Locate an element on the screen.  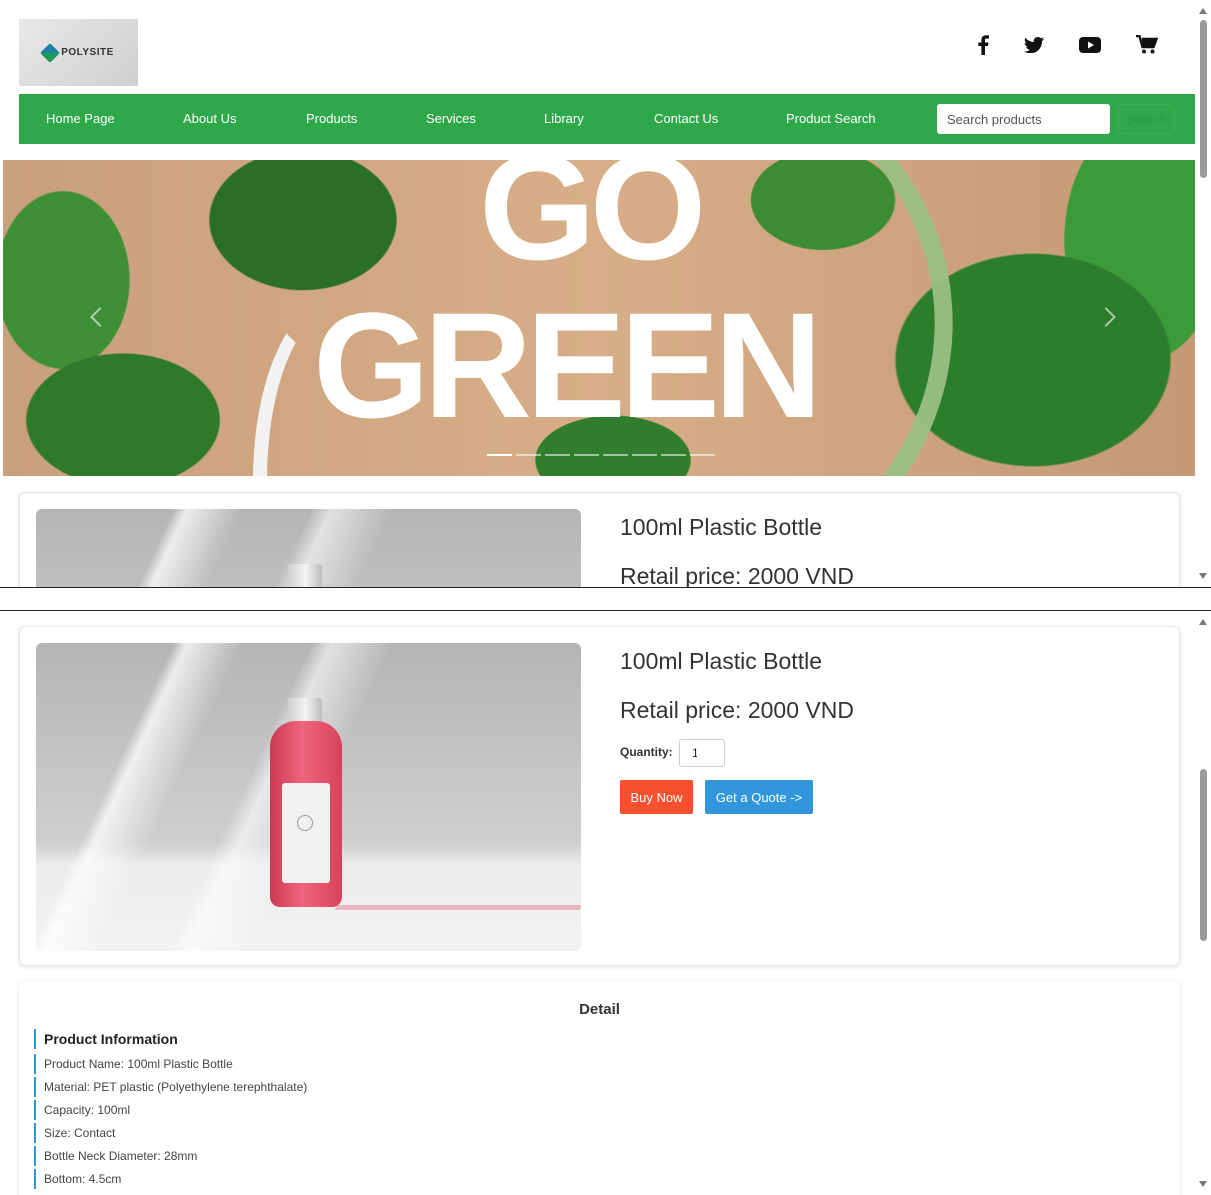
site-logo: POLYSITE is located at coordinates (78, 52).